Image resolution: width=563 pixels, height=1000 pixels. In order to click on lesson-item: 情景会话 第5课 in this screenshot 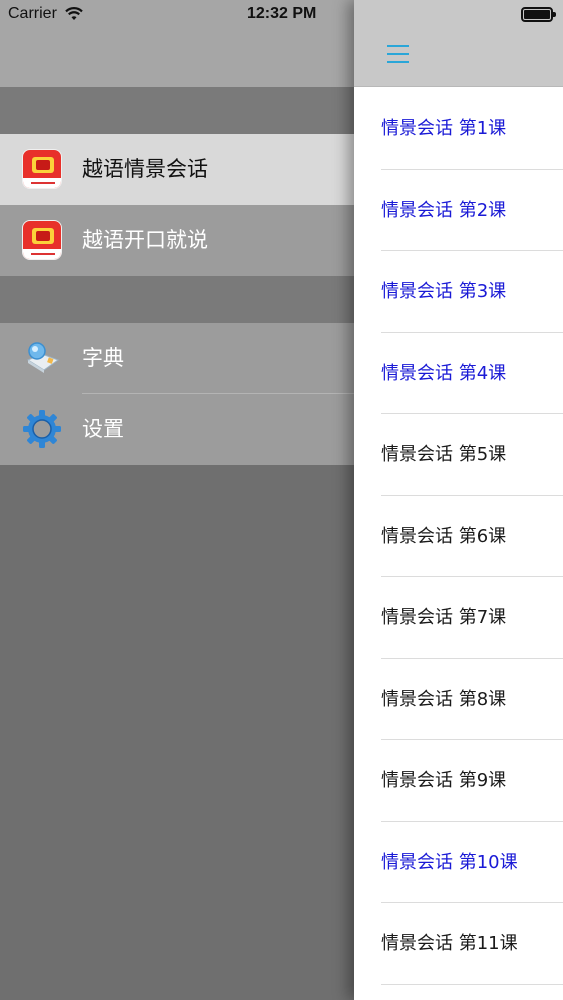, I will do `click(458, 455)`.